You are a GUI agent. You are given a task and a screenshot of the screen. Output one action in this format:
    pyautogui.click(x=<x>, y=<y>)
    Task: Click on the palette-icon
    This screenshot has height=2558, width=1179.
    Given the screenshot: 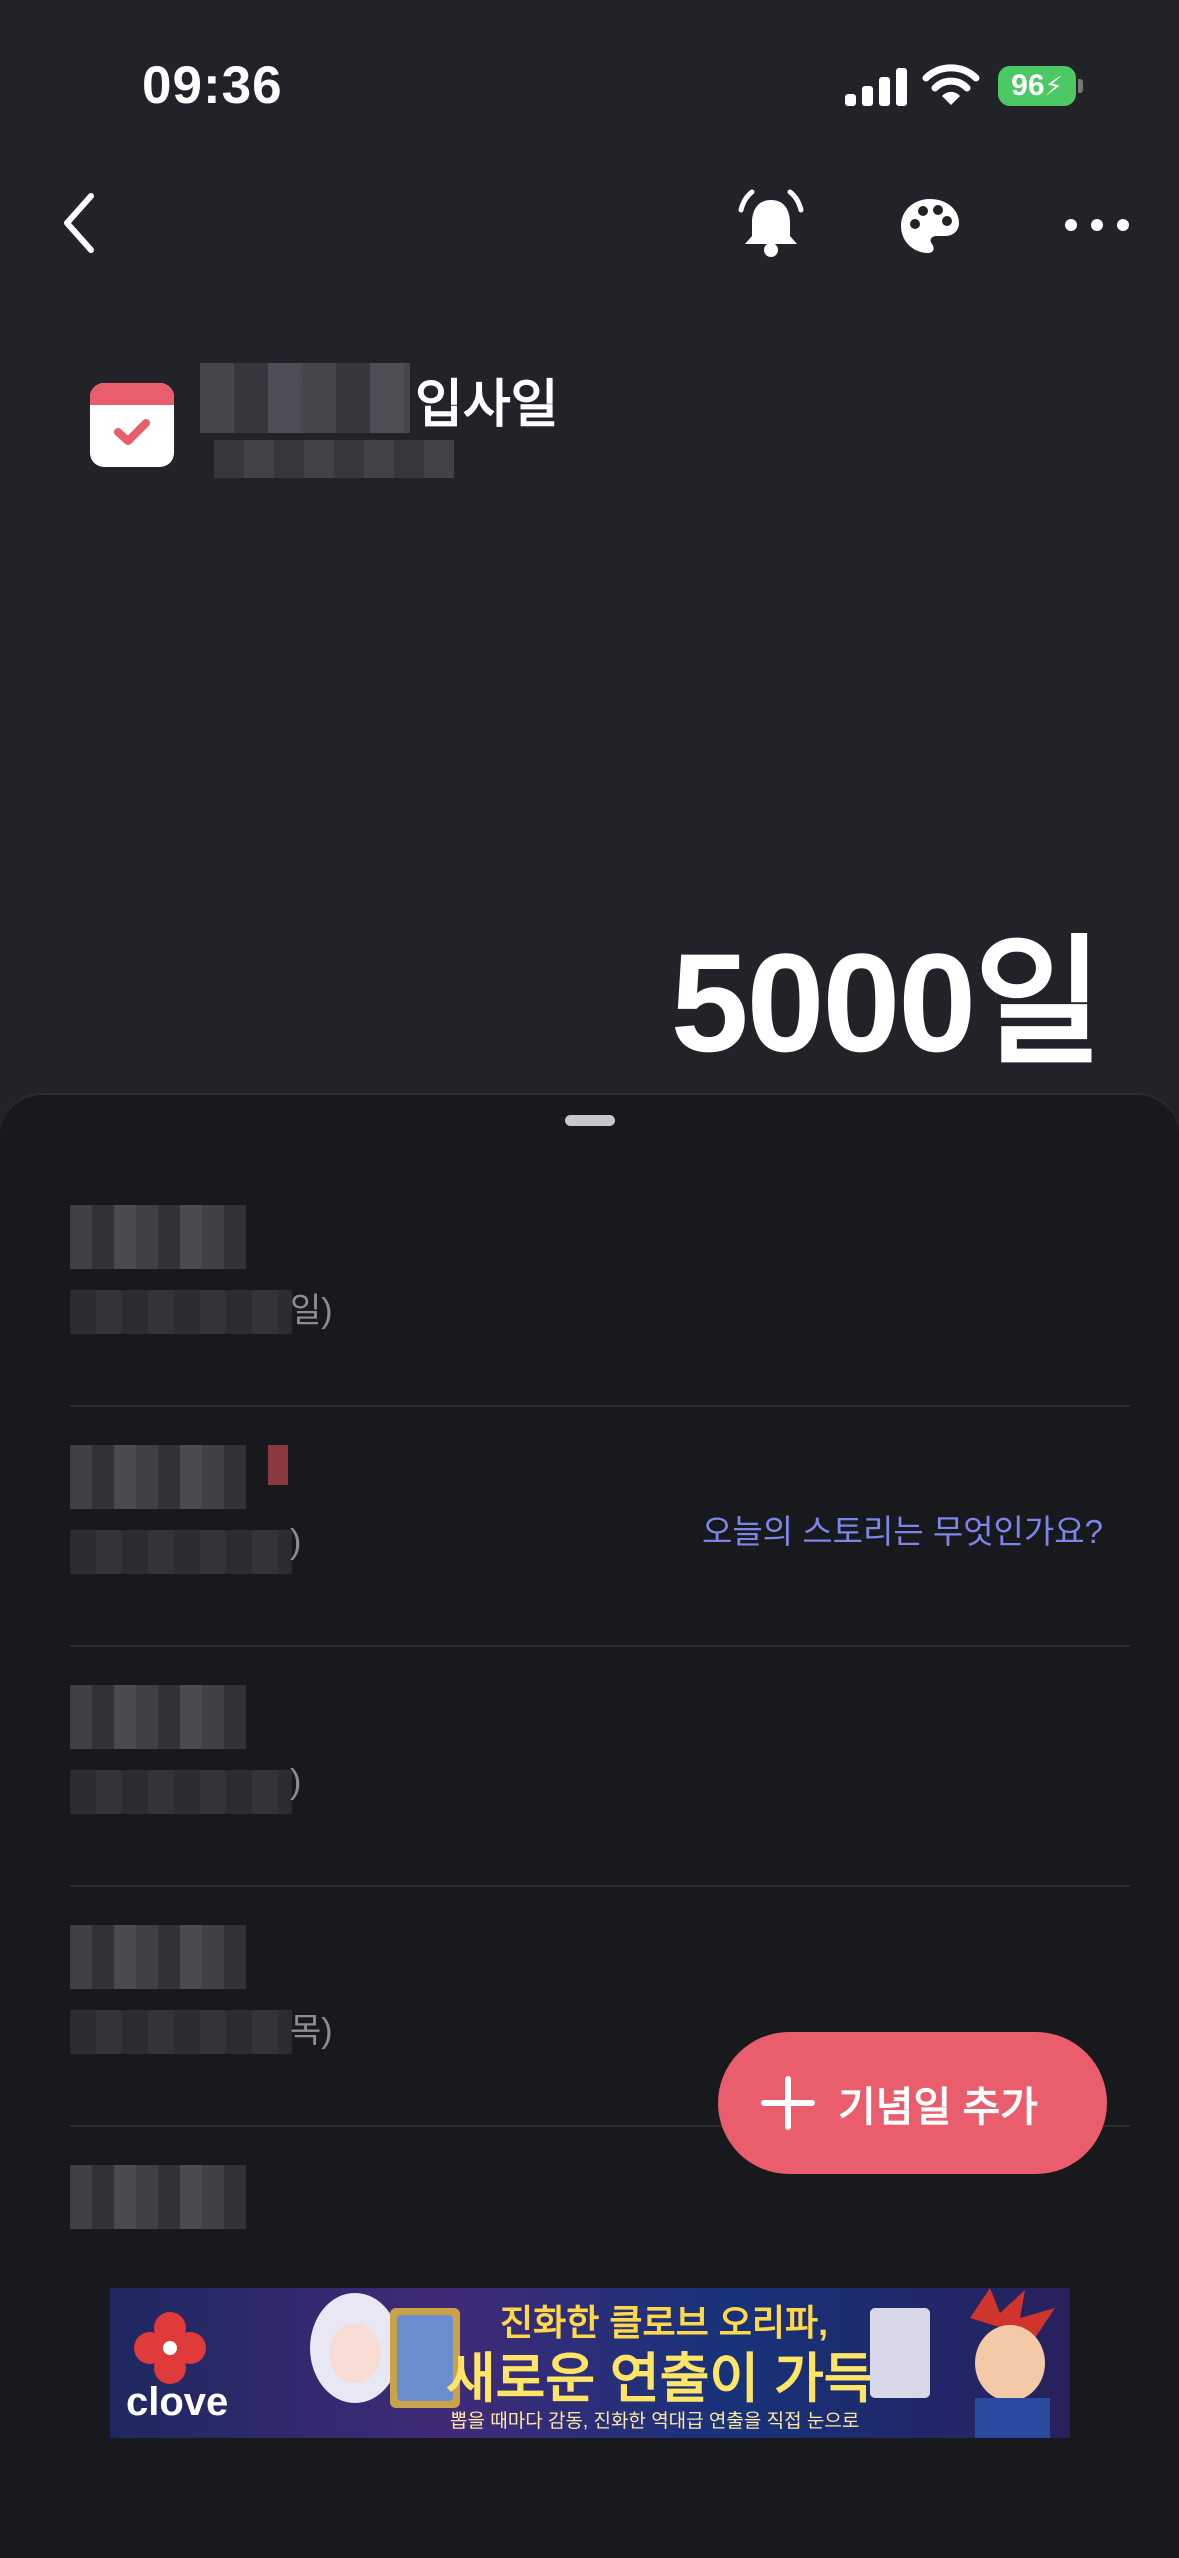 What is the action you would take?
    pyautogui.click(x=930, y=226)
    